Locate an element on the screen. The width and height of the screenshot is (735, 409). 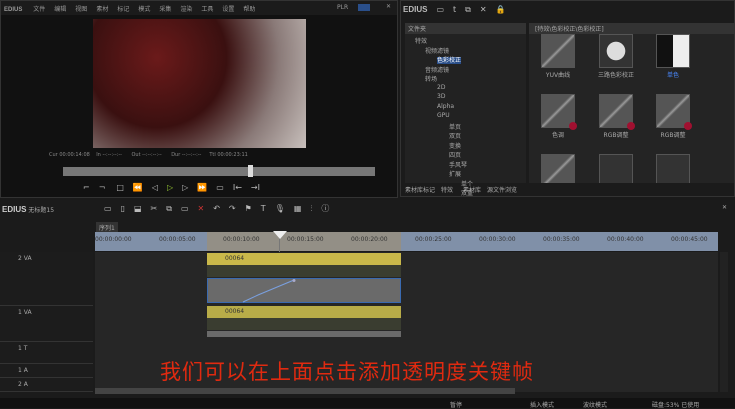
slider-handle is located at coordinates (250, 171).